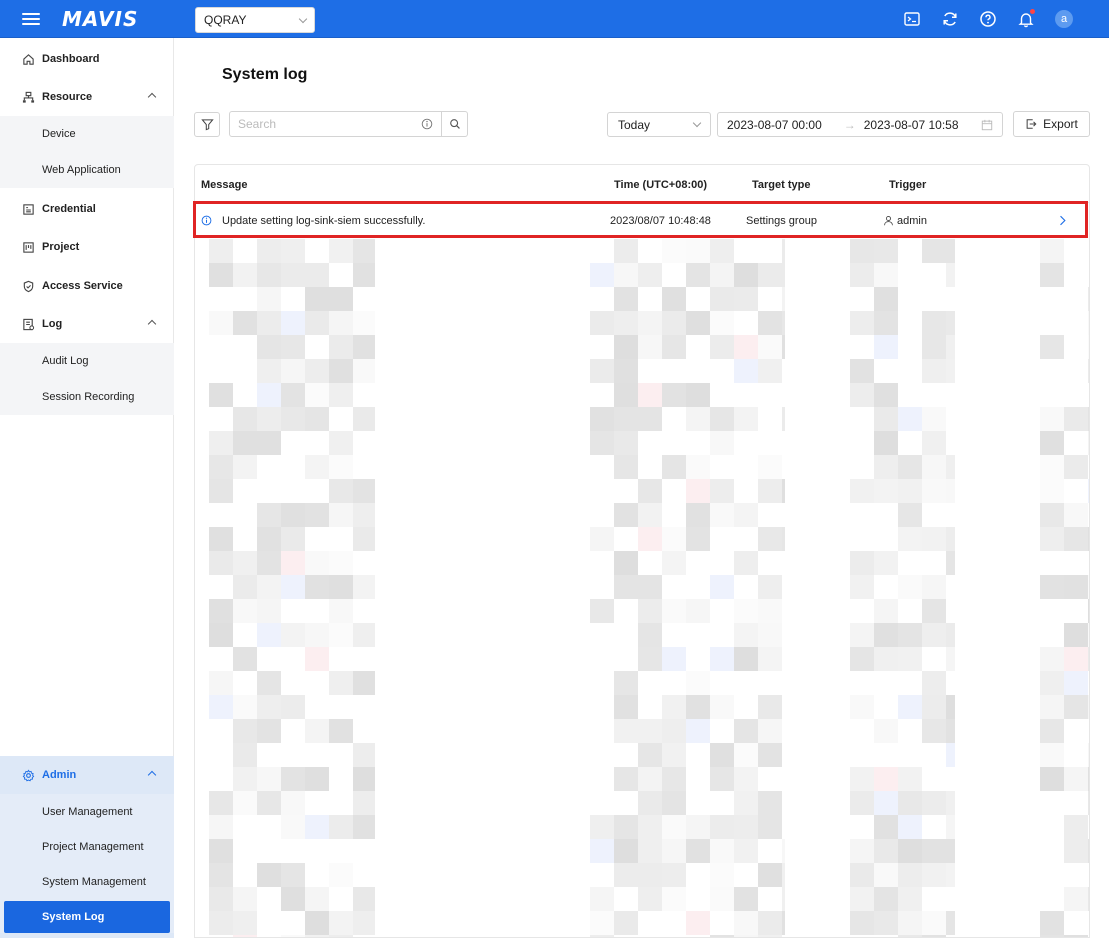 The width and height of the screenshot is (1109, 938). Describe the element at coordinates (860, 124) in the screenshot. I see `date-range-picker: 2023-08-07 00:00 → 2023-08-07 10:58` at that location.